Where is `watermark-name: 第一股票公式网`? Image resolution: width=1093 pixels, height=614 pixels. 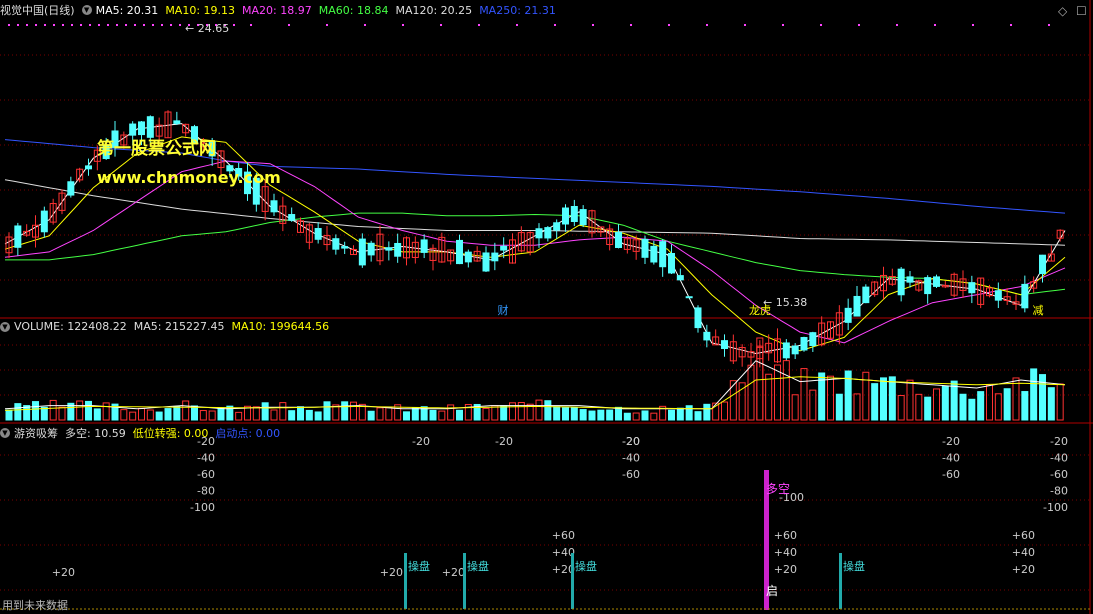 watermark-name: 第一股票公式网 is located at coordinates (156, 149).